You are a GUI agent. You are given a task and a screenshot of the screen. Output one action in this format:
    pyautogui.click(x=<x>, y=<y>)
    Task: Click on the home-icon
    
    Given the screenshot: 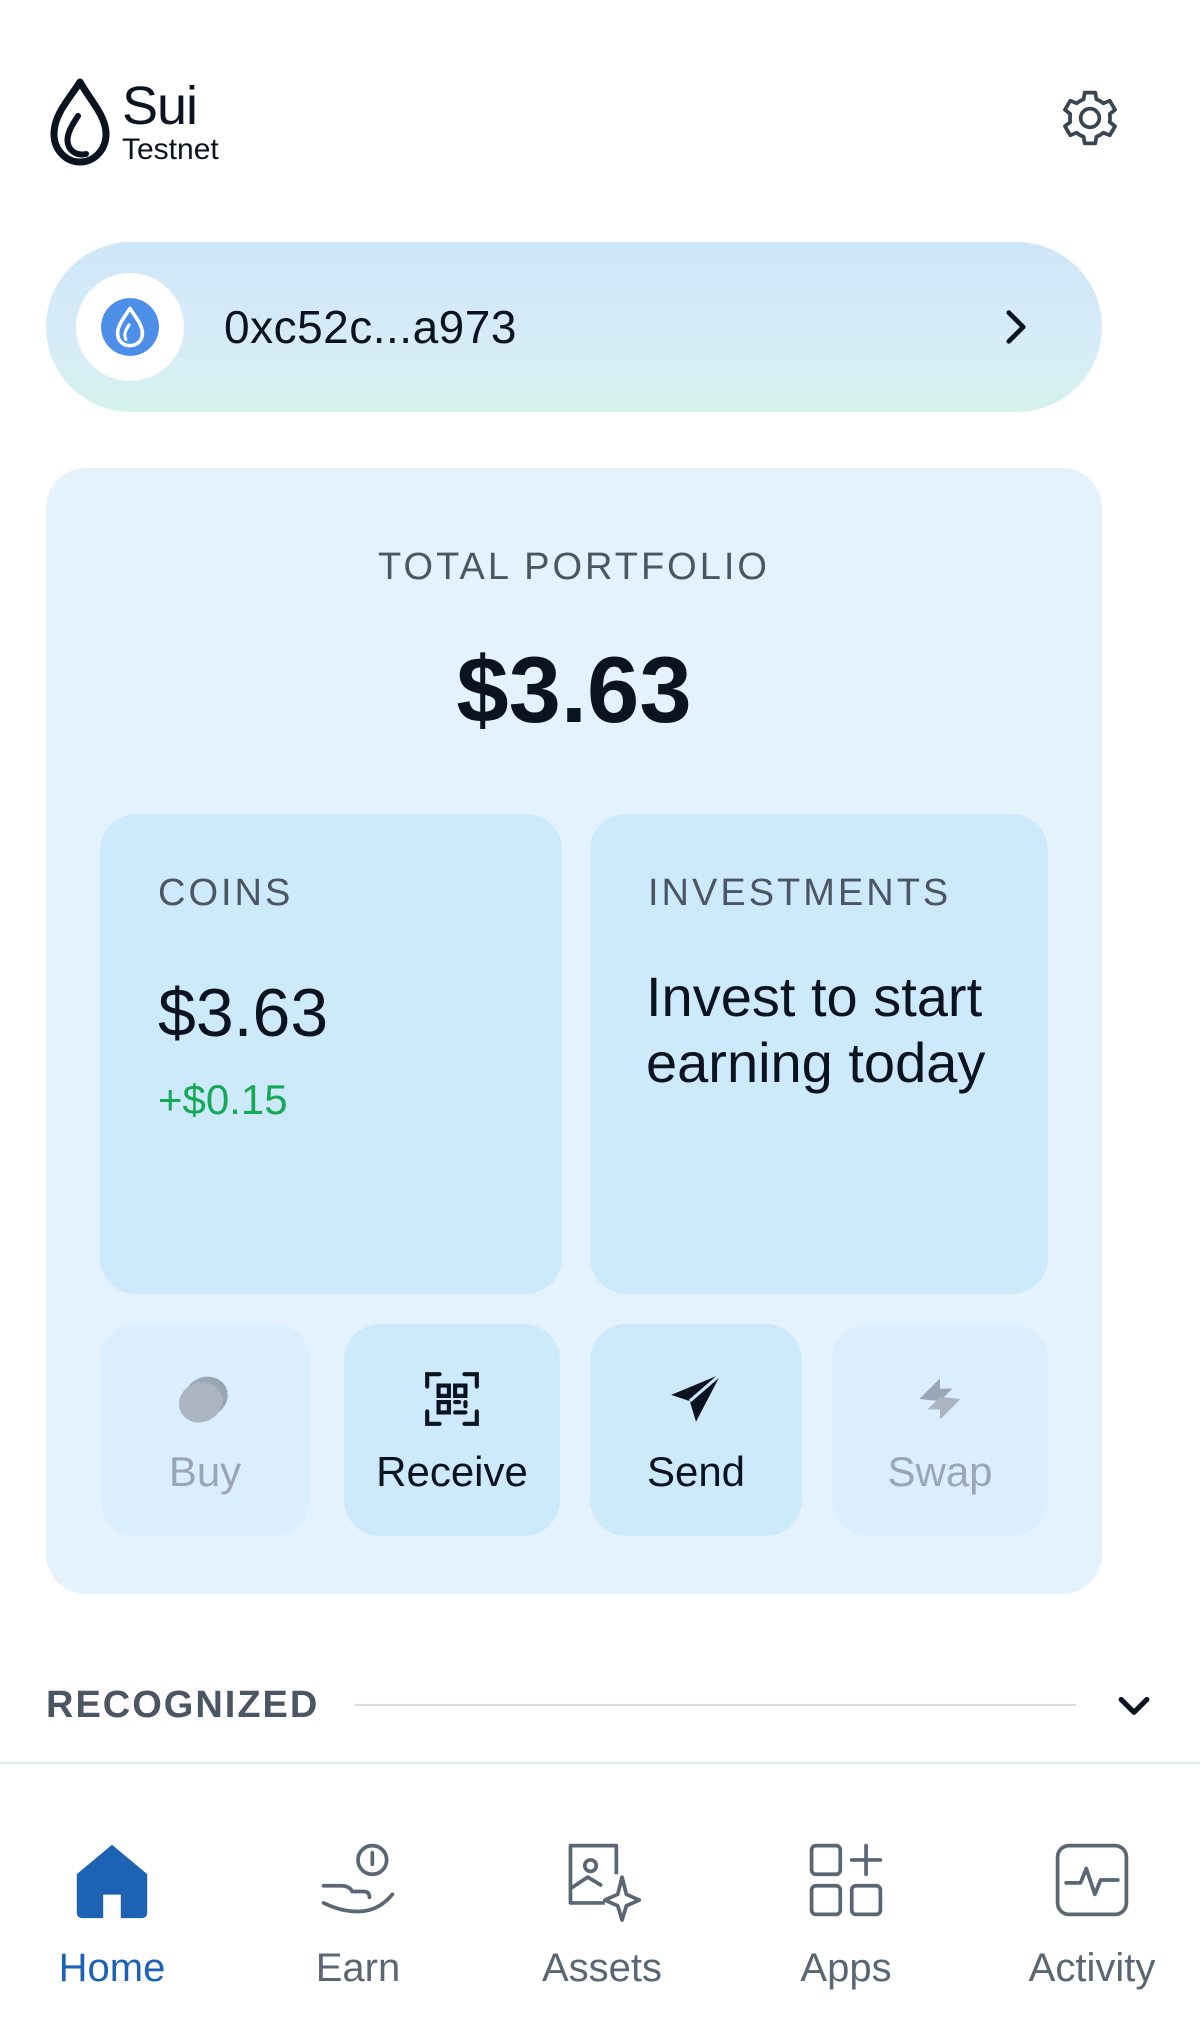 What is the action you would take?
    pyautogui.click(x=112, y=1880)
    